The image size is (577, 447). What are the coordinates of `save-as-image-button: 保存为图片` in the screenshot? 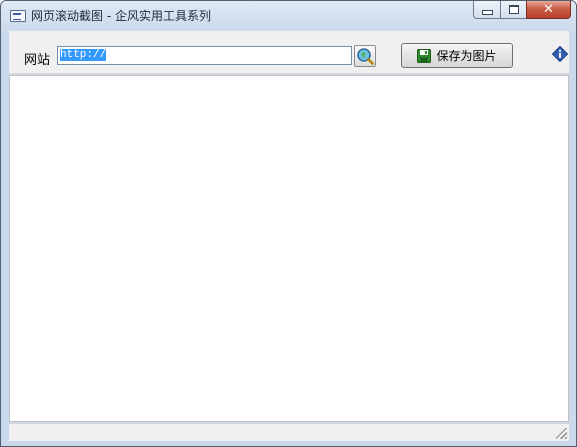 It's located at (457, 55).